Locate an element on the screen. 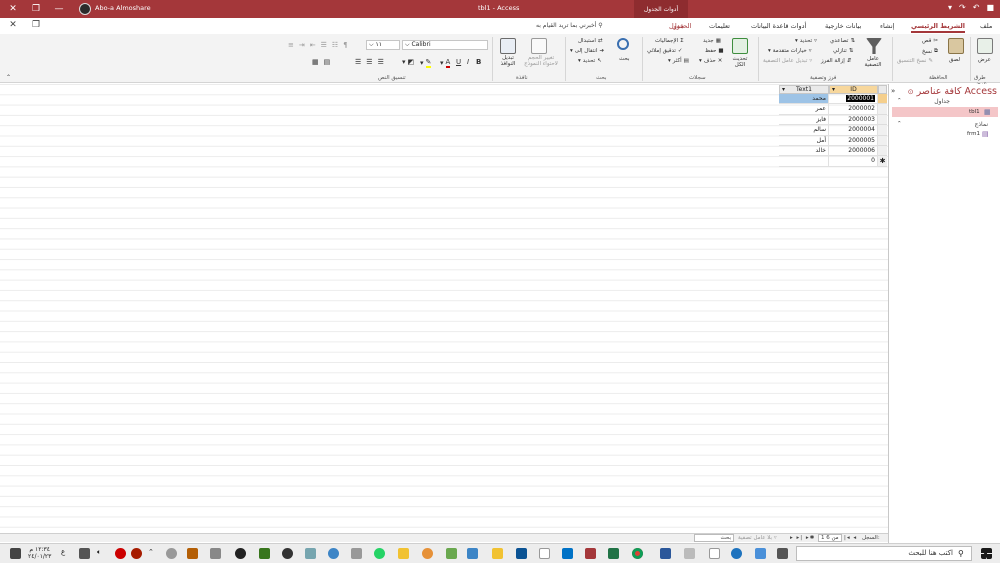 The width and height of the screenshot is (1000, 563). redo-icon: ↷ is located at coordinates (962, 7).